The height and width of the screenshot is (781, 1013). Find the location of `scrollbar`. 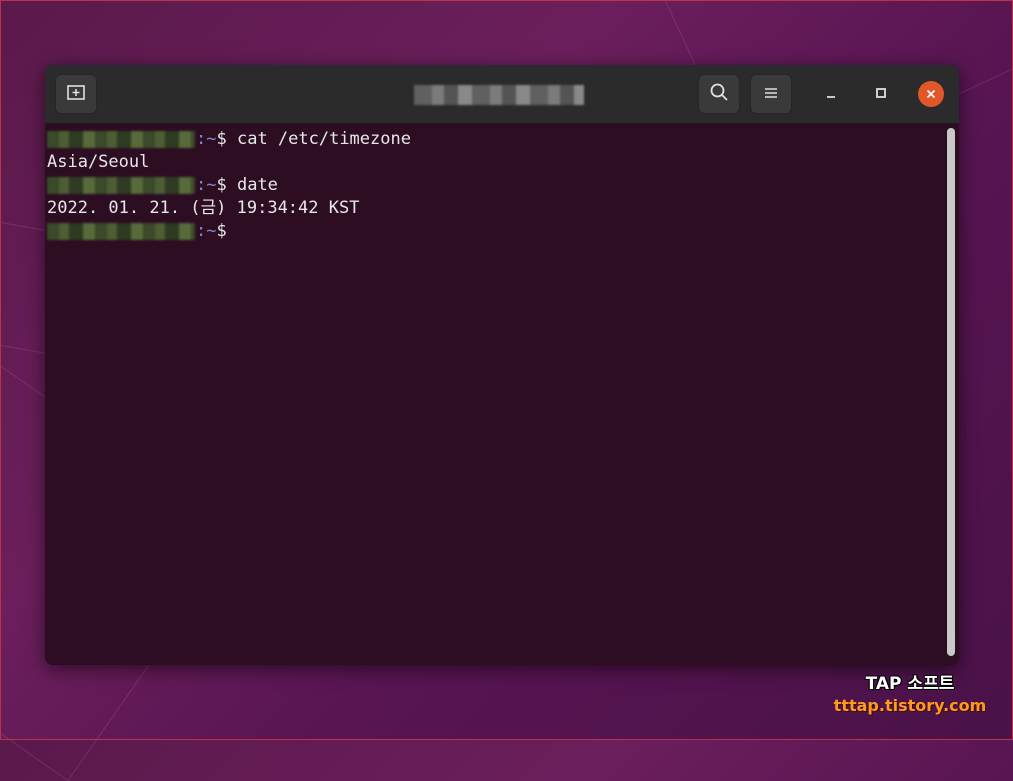

scrollbar is located at coordinates (951, 392).